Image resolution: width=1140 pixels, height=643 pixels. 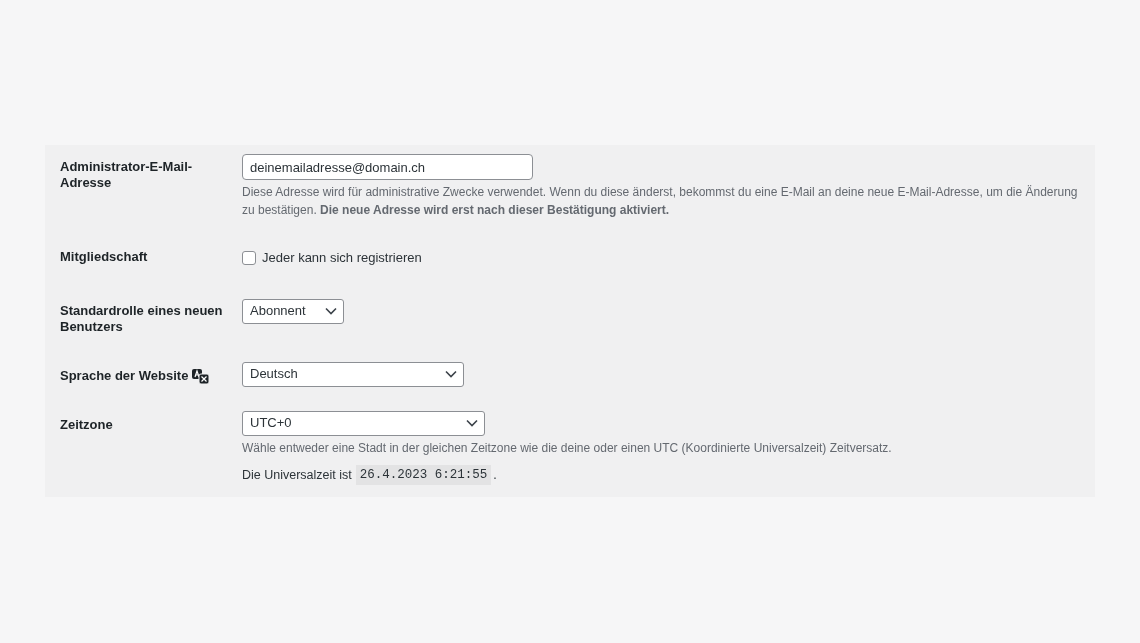 What do you see at coordinates (353, 374) in the screenshot?
I see `dropdown: Deutsch` at bounding box center [353, 374].